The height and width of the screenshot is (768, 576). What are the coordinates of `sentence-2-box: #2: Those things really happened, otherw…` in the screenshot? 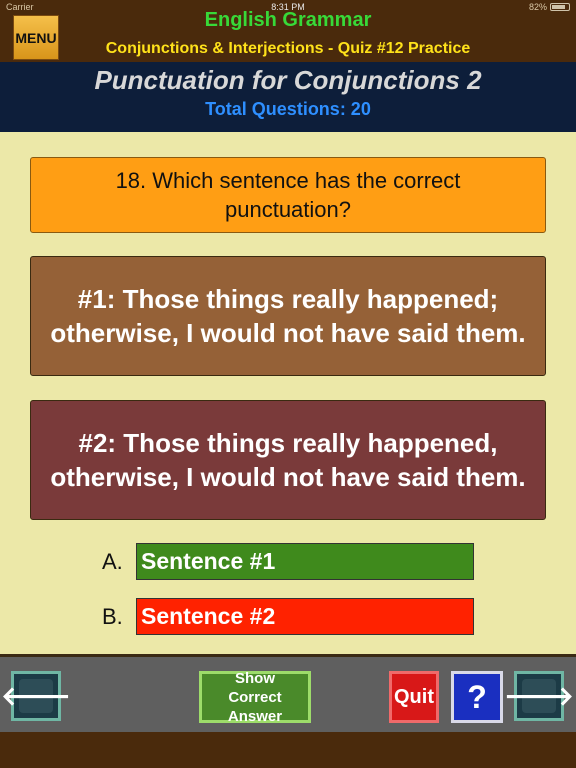 It's located at (288, 460).